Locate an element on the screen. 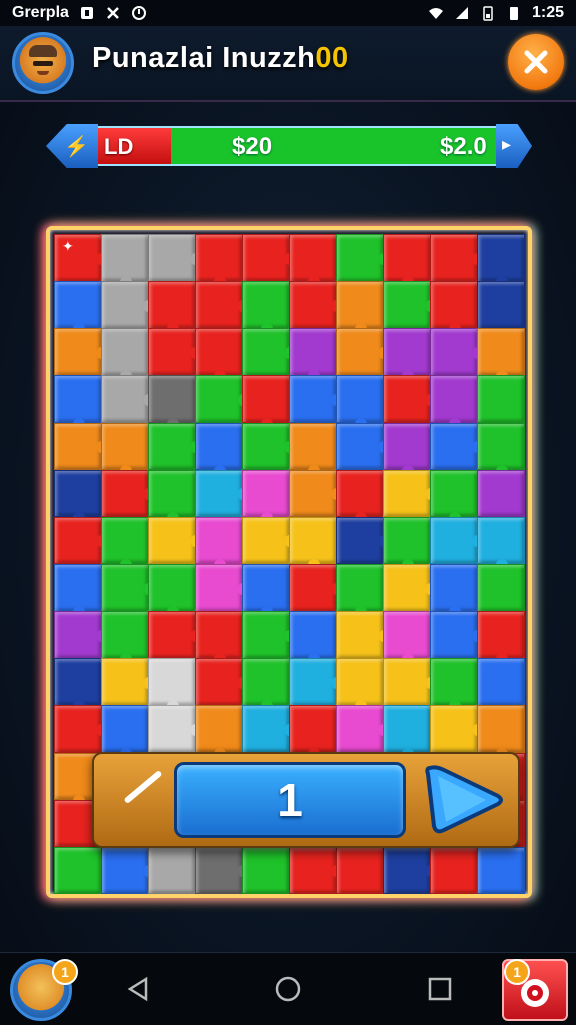  progress-right-arrow: ▸ is located at coordinates (514, 146).